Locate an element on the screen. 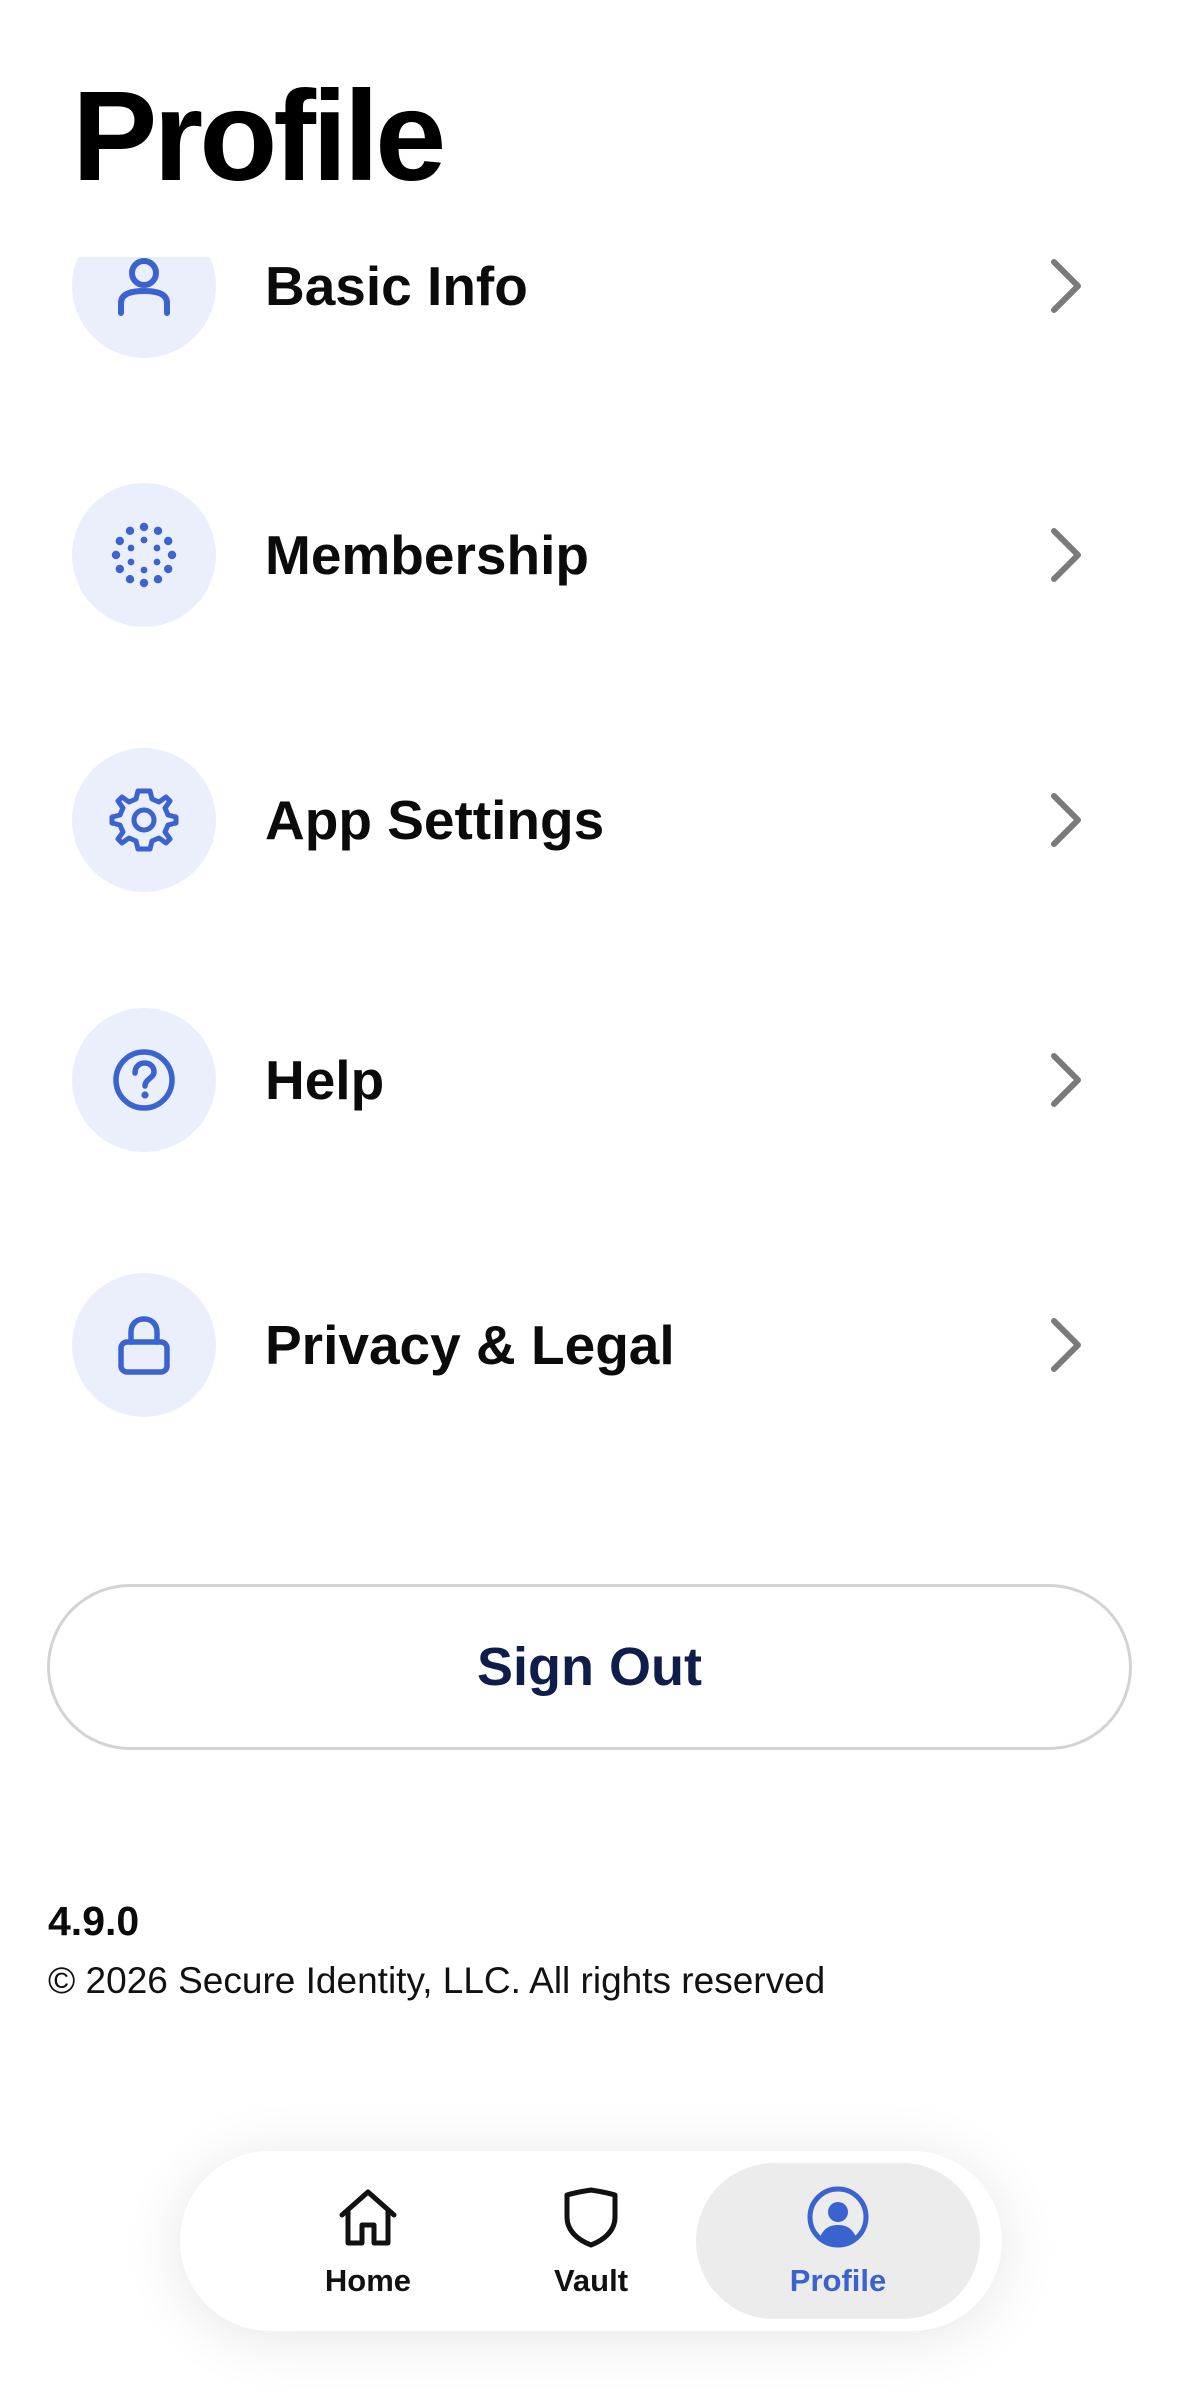 The height and width of the screenshot is (2396, 1179). bottom-tab-bar: Home Vault Profile is located at coordinates (591, 2241).